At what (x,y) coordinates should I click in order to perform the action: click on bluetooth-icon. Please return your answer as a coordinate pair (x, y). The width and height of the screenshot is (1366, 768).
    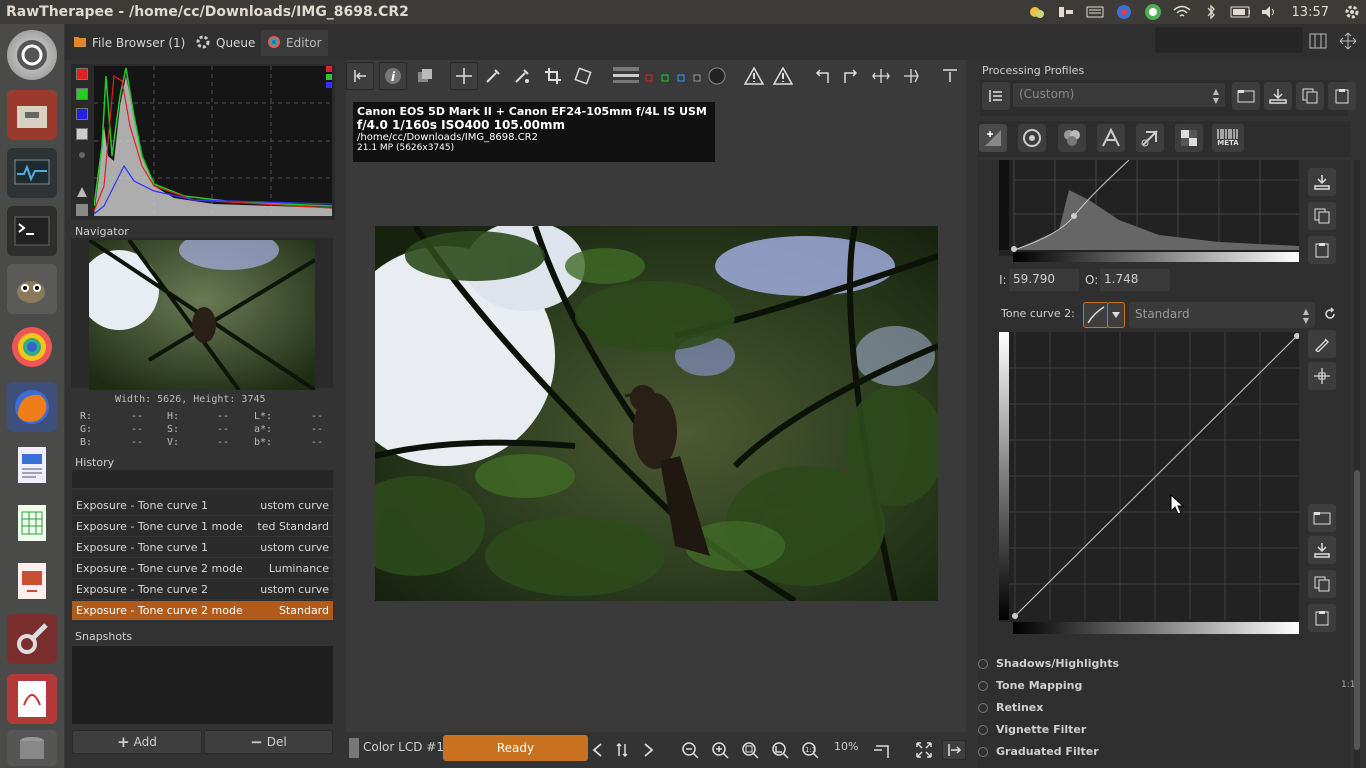
    Looking at the image, I should click on (1211, 12).